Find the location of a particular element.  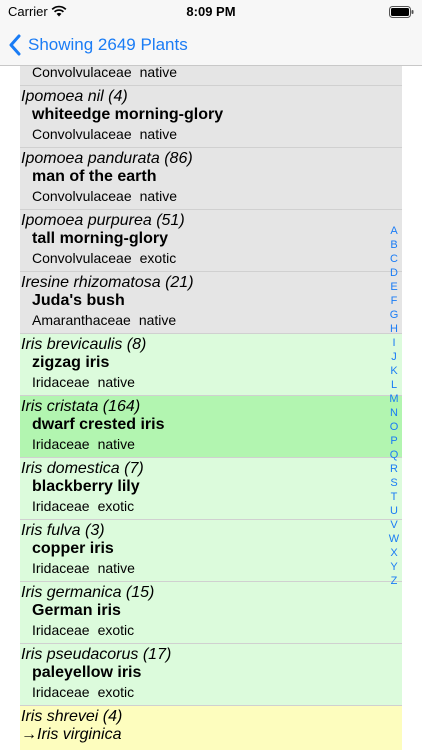

battery-icon is located at coordinates (401, 12).